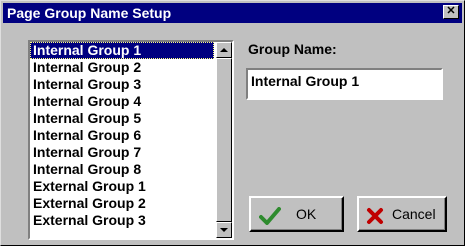  I want to click on list-item: External Group 2, so click(122, 203).